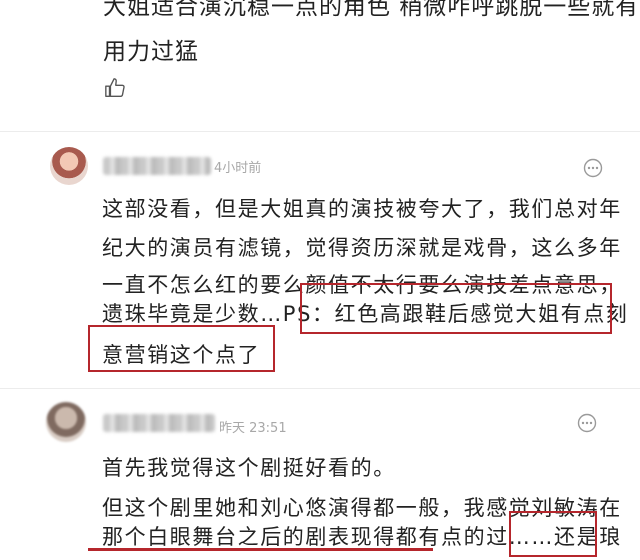  I want to click on highlight-underline, so click(260, 549).